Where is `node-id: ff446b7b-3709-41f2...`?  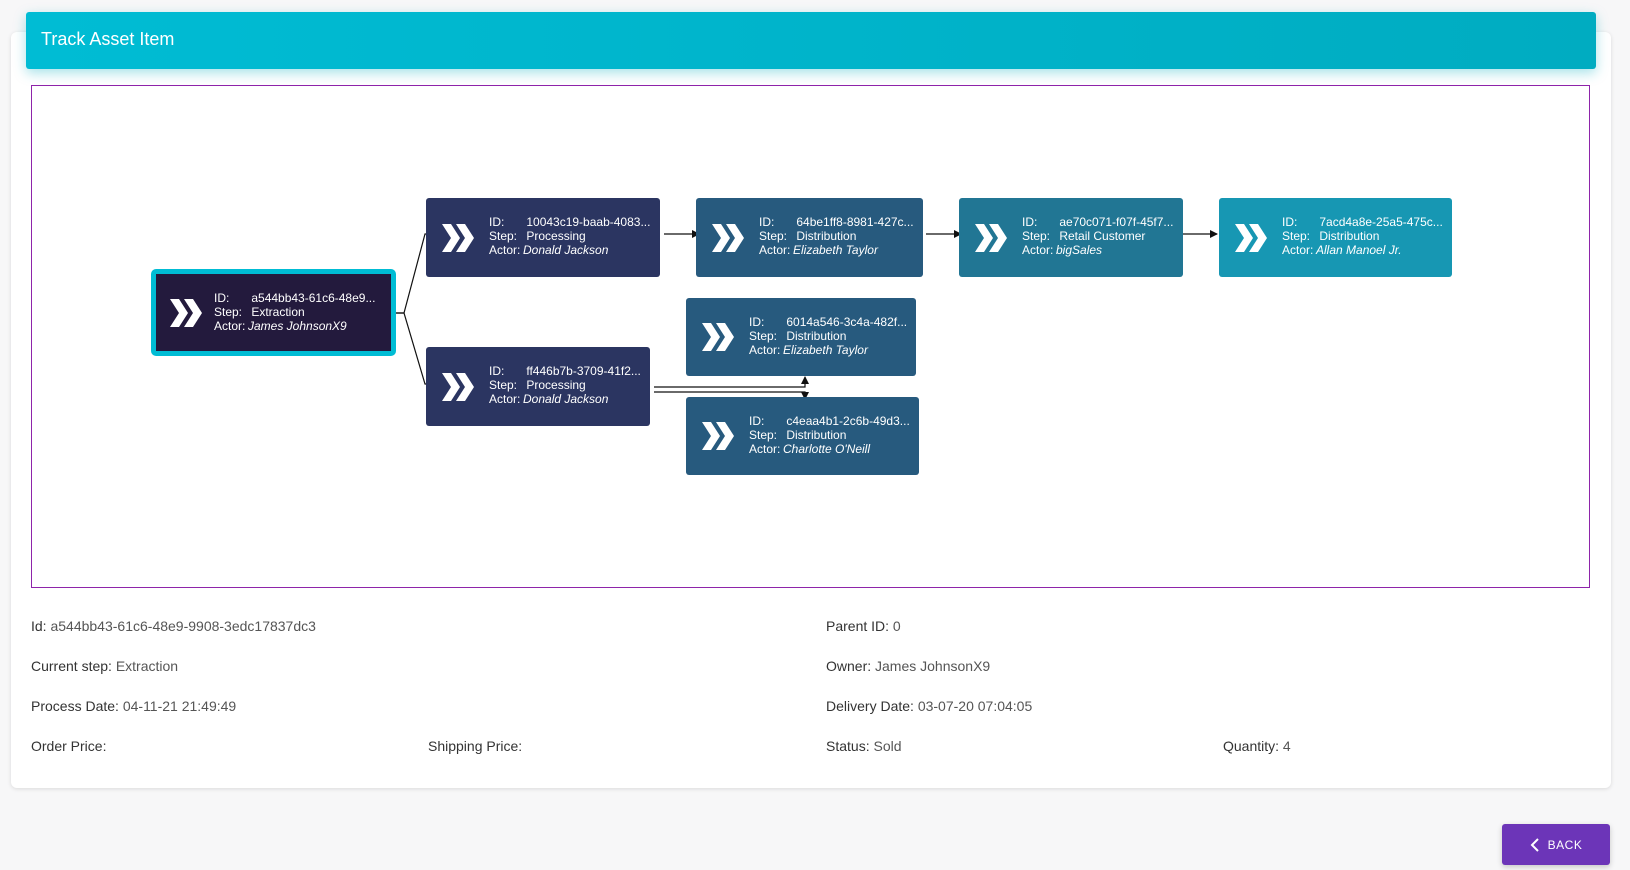 node-id: ff446b7b-3709-41f2... is located at coordinates (583, 371).